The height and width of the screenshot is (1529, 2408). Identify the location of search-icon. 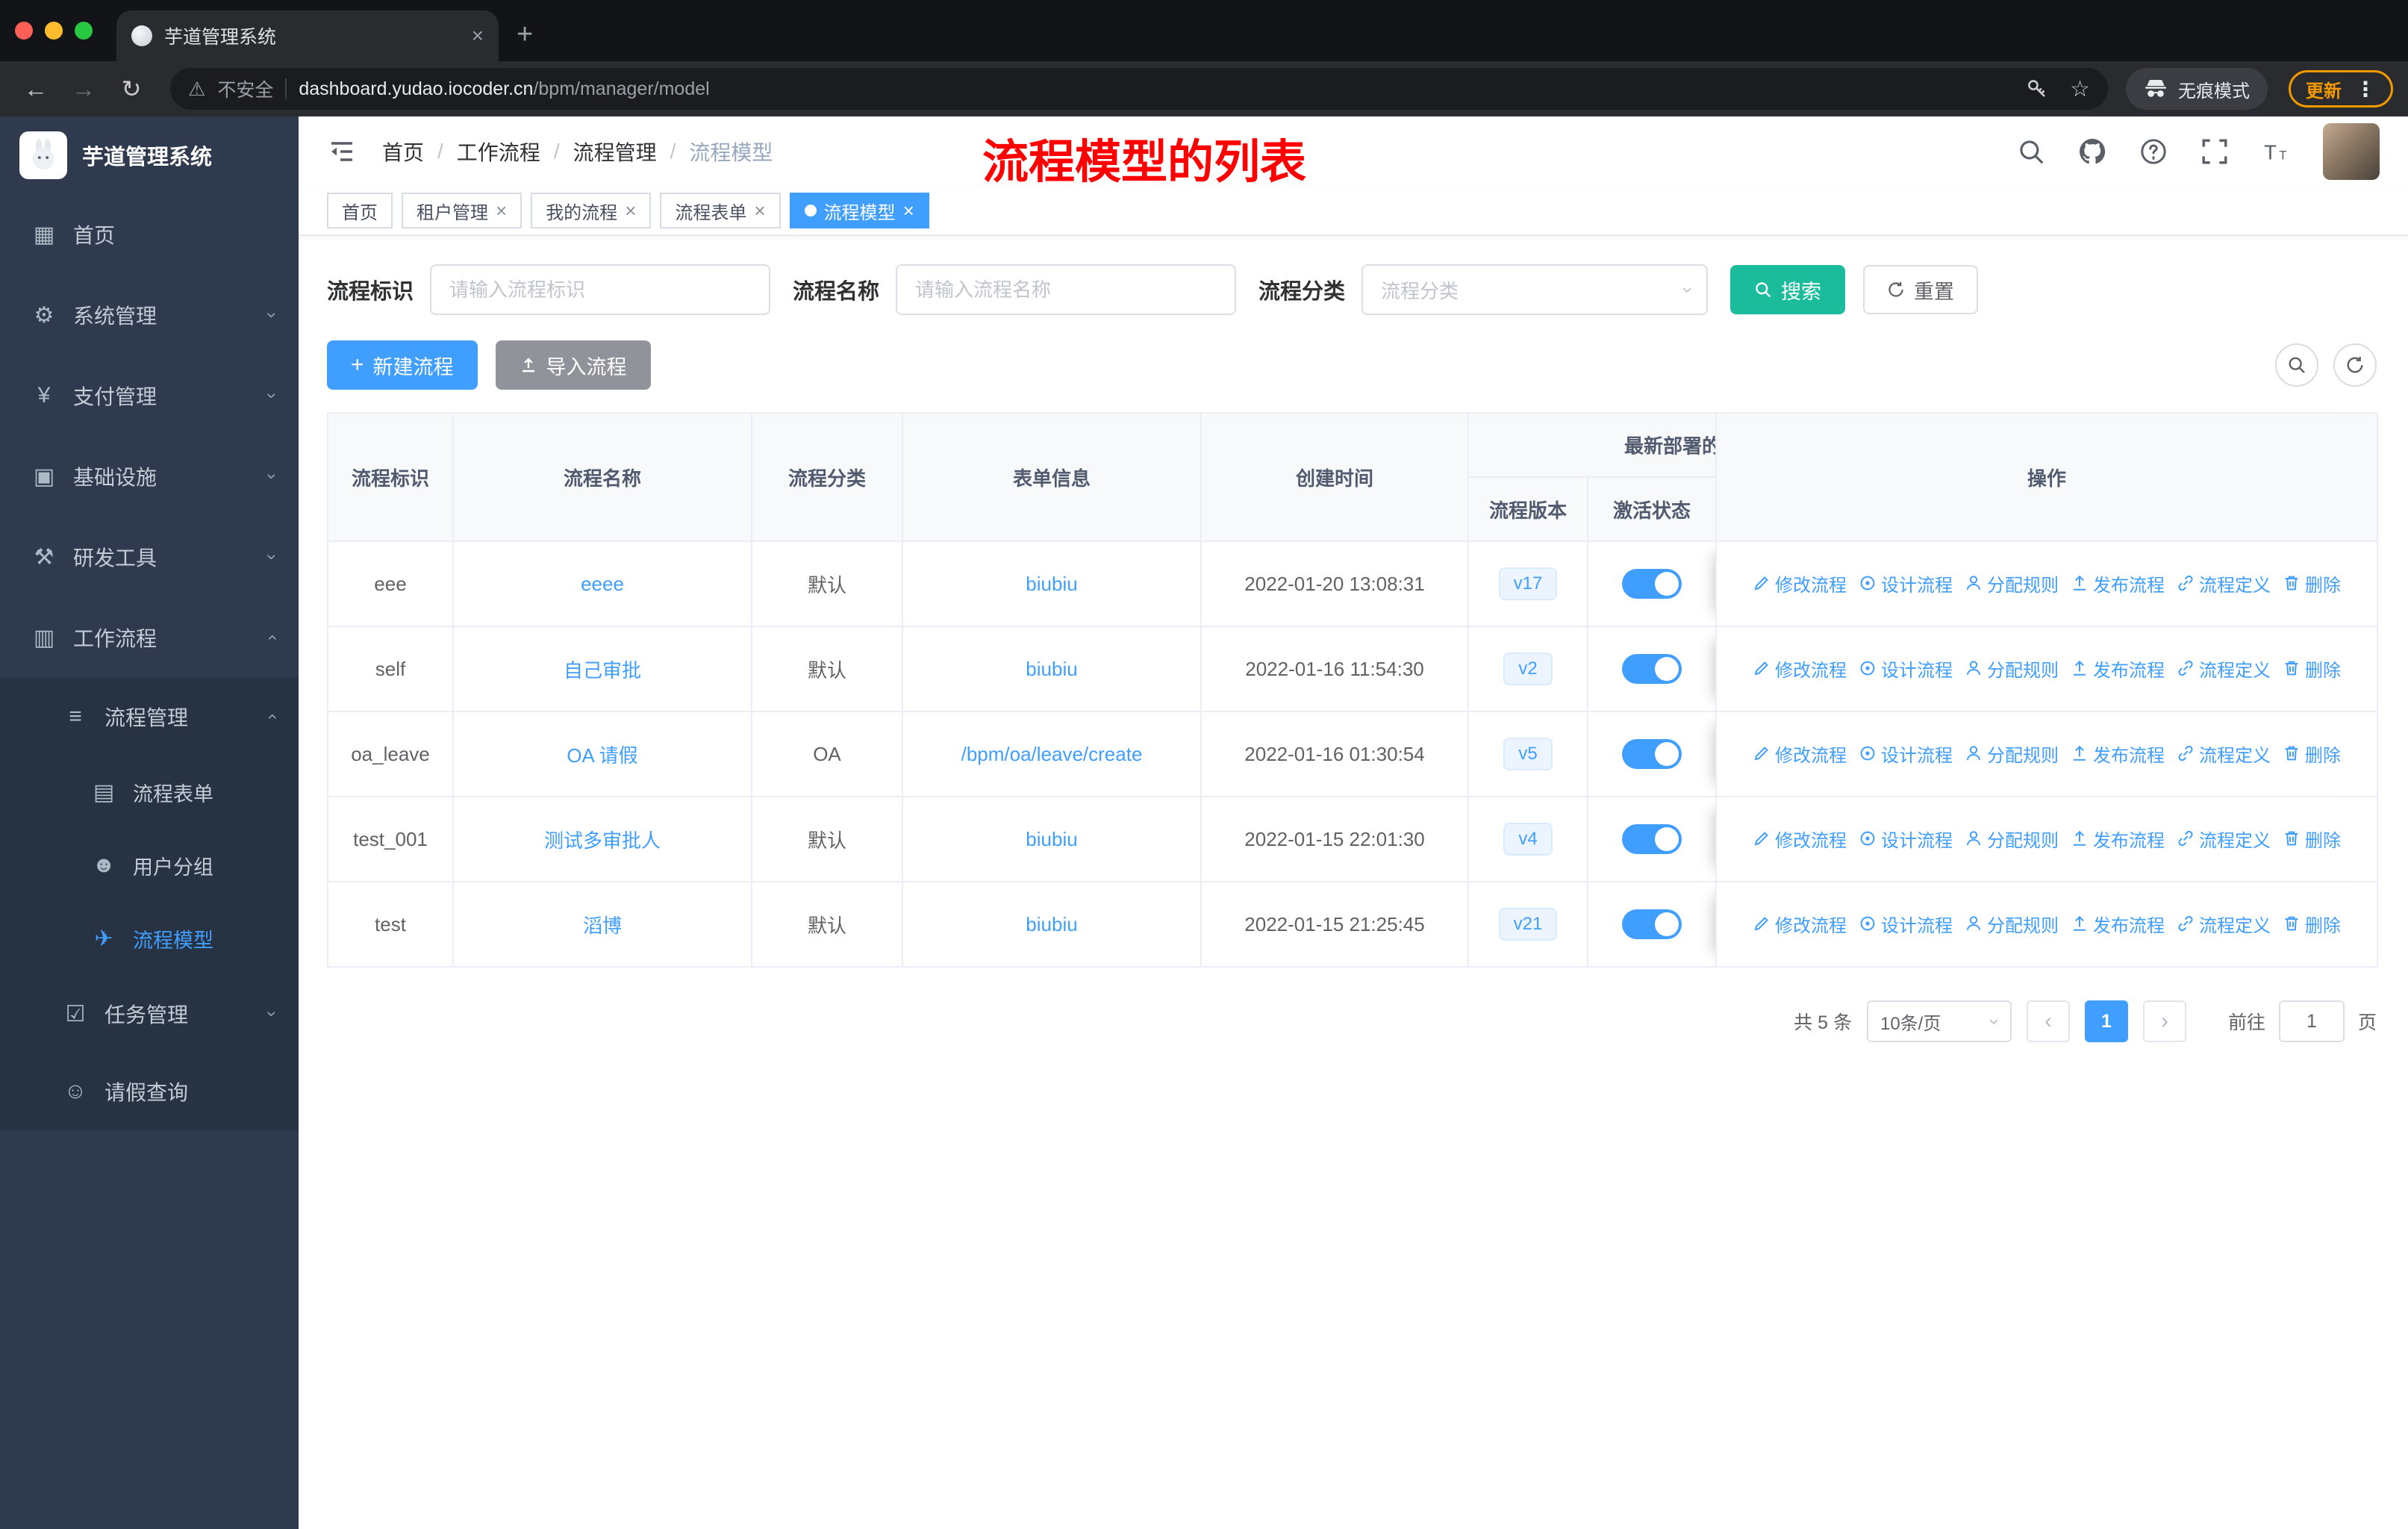
(2031, 151).